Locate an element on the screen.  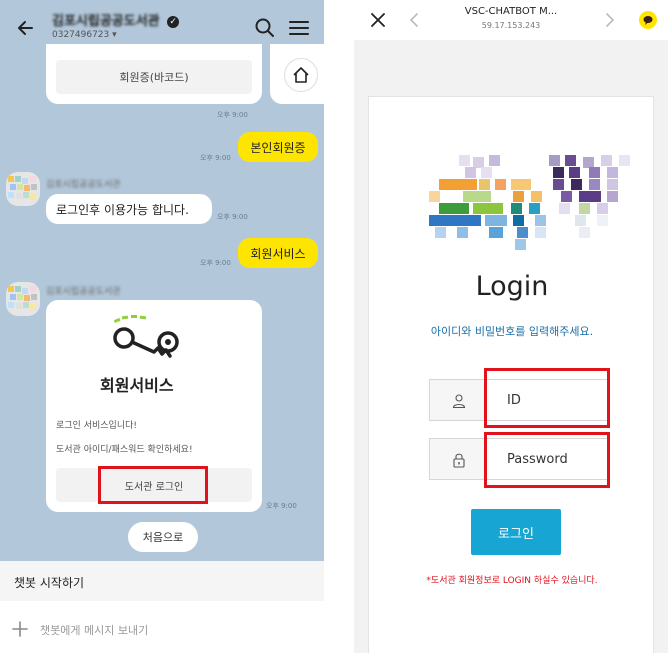
login-notice: *도서관 회원정보로 LOGIN 하실수 있습니다. is located at coordinates (512, 581).